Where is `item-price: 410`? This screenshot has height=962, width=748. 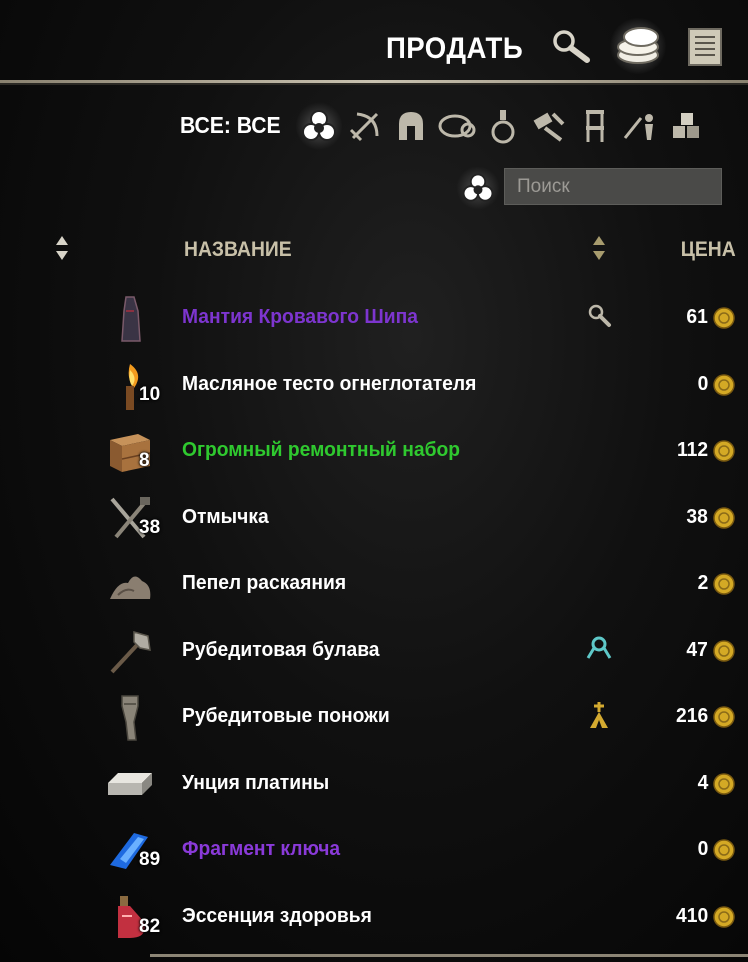
item-price: 410 is located at coordinates (691, 915).